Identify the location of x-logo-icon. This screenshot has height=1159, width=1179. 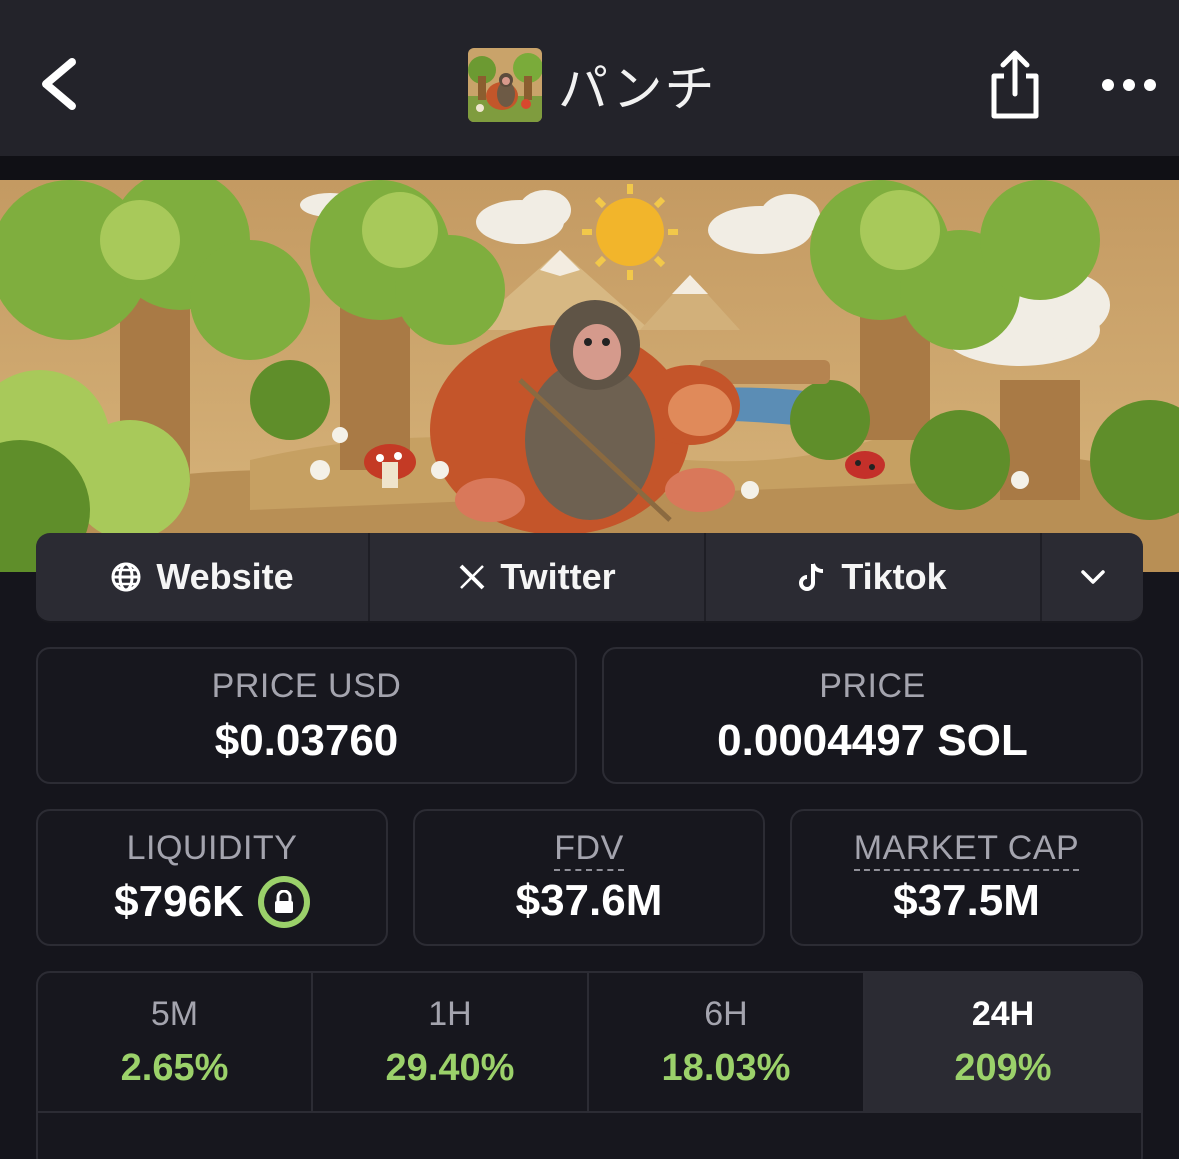
(472, 577).